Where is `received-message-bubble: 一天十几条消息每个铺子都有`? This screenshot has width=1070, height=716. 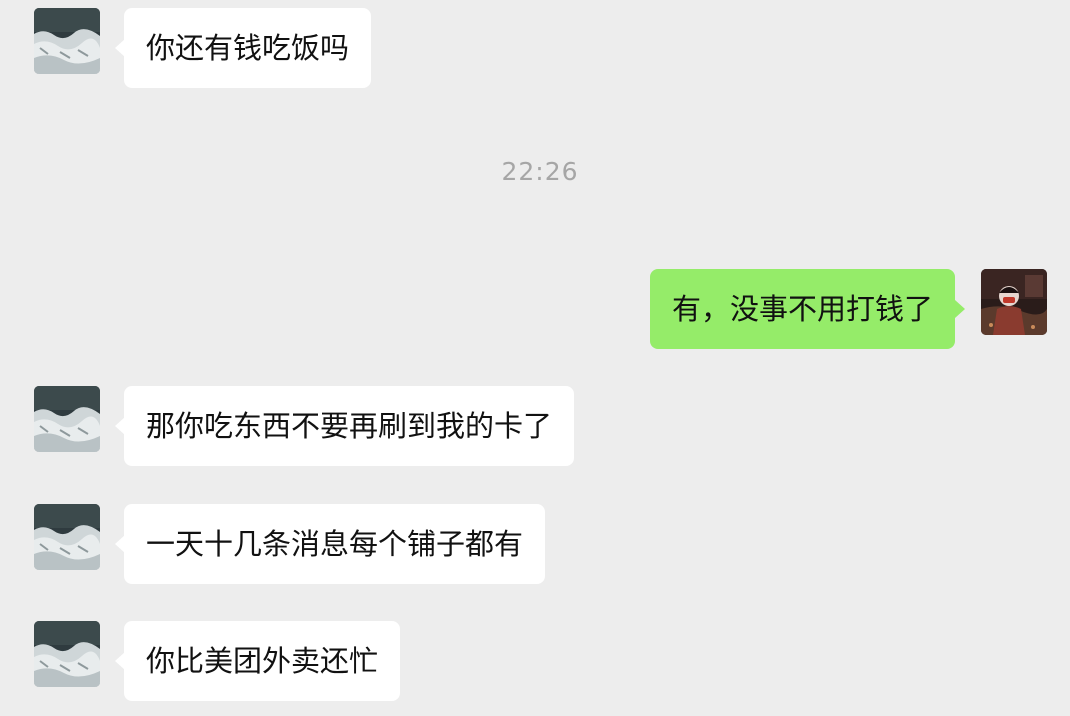 received-message-bubble: 一天十几条消息每个铺子都有 is located at coordinates (330, 544).